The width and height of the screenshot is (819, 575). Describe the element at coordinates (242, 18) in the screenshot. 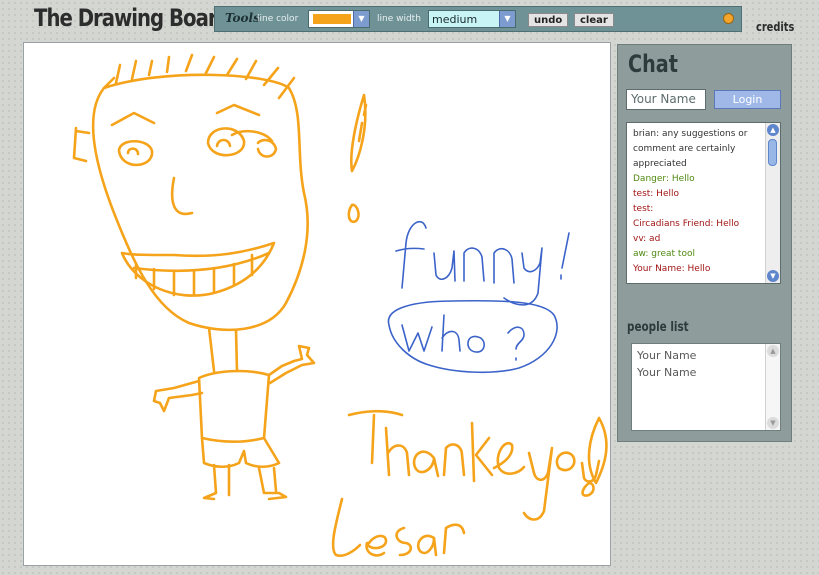

I see `toolbar-title: Tools` at that location.